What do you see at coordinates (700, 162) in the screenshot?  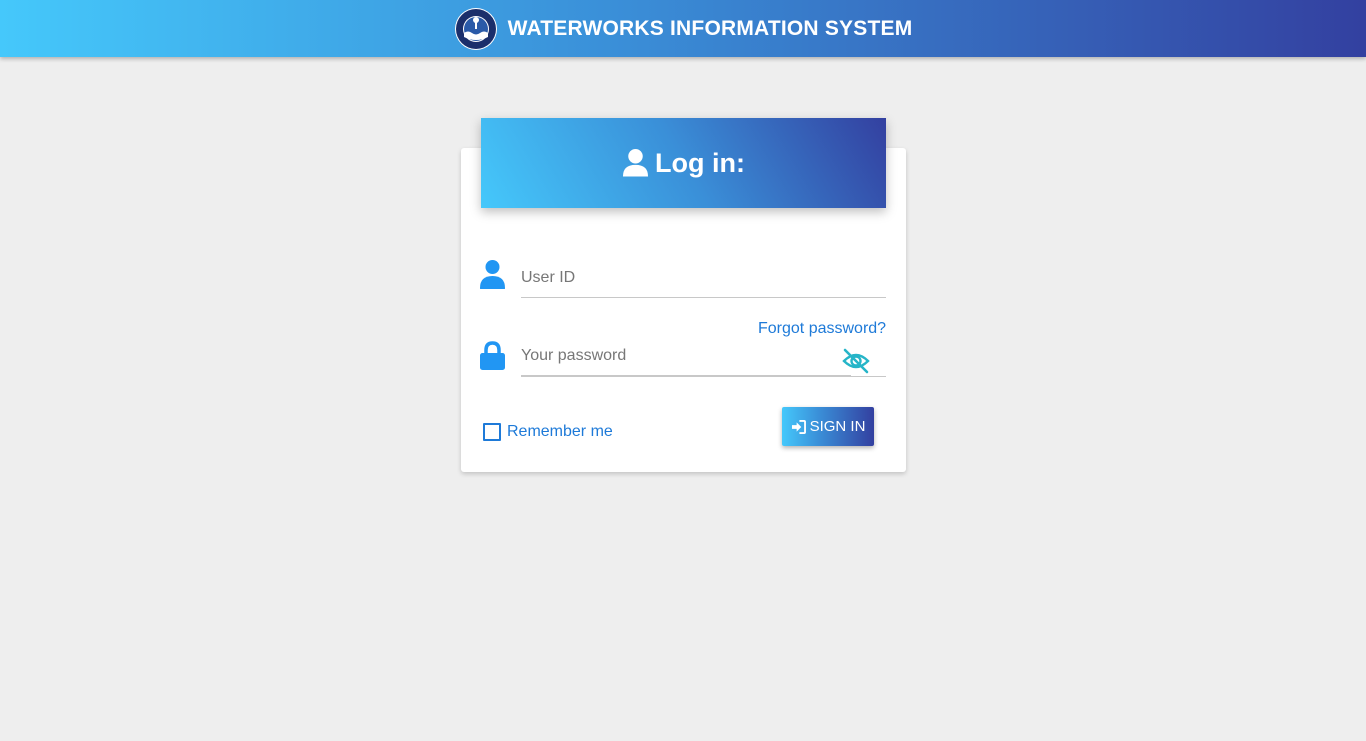 I see `login-title: Log in:` at bounding box center [700, 162].